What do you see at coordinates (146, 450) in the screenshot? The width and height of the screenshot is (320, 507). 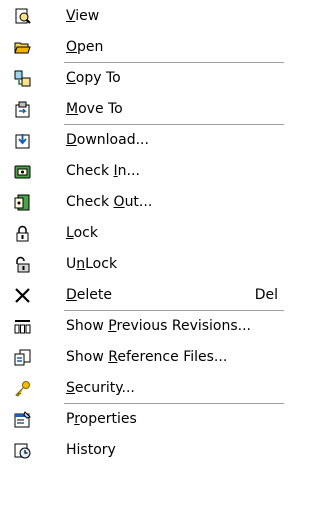 I see `menu-item-history: History` at bounding box center [146, 450].